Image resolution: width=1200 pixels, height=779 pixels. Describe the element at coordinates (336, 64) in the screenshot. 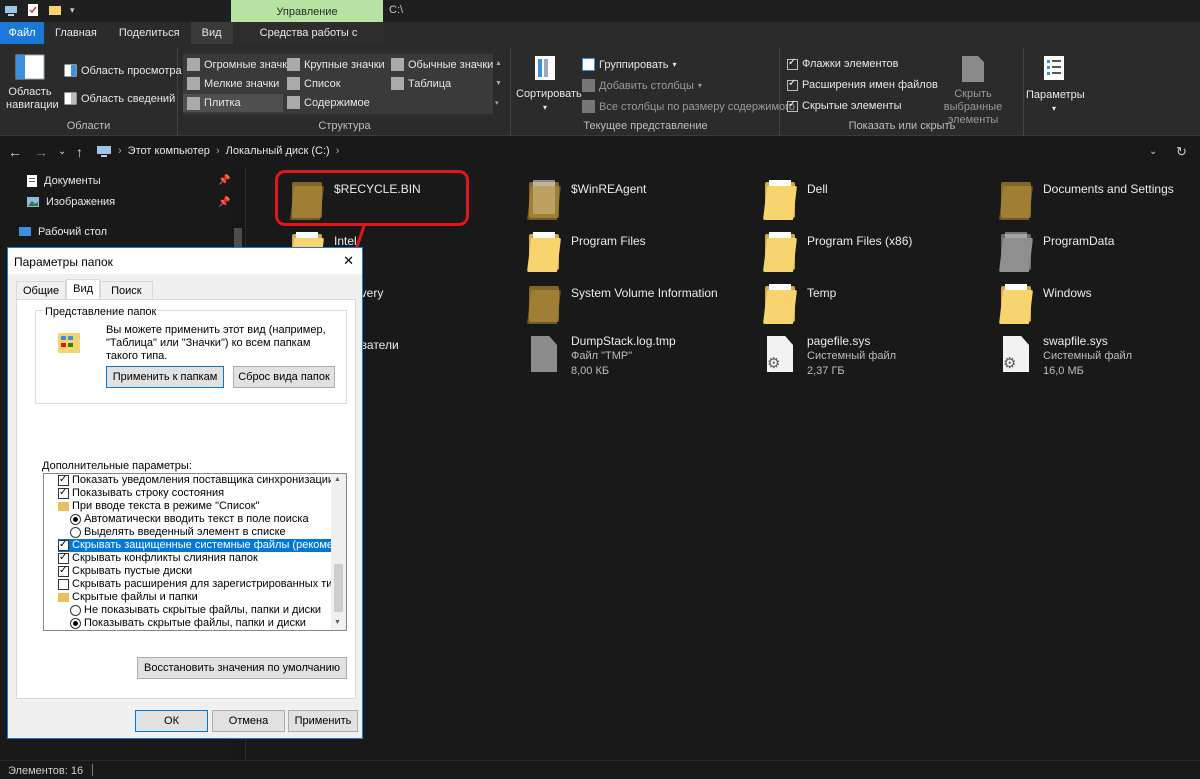

I see `layout-large: Крупные значки` at that location.